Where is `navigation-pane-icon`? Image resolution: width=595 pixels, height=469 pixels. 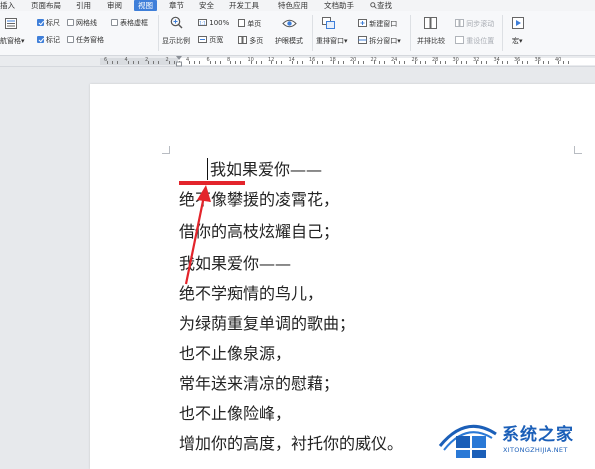 navigation-pane-icon is located at coordinates (11, 23).